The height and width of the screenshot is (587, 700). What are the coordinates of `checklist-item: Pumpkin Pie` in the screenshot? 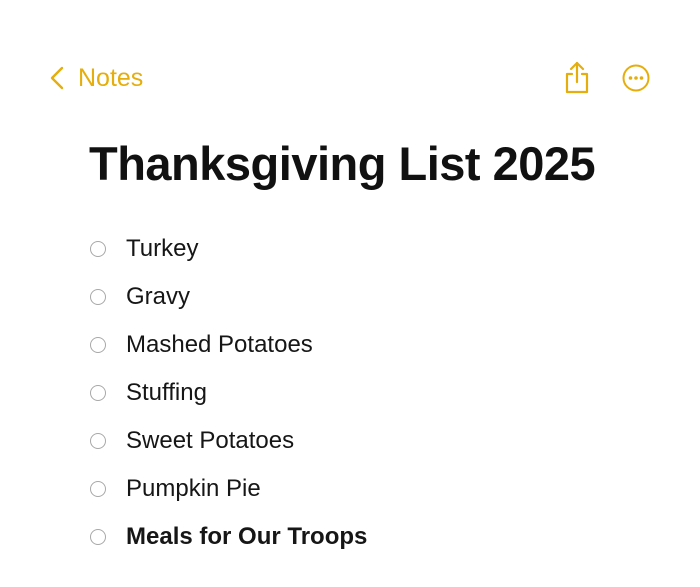 It's located at (227, 489).